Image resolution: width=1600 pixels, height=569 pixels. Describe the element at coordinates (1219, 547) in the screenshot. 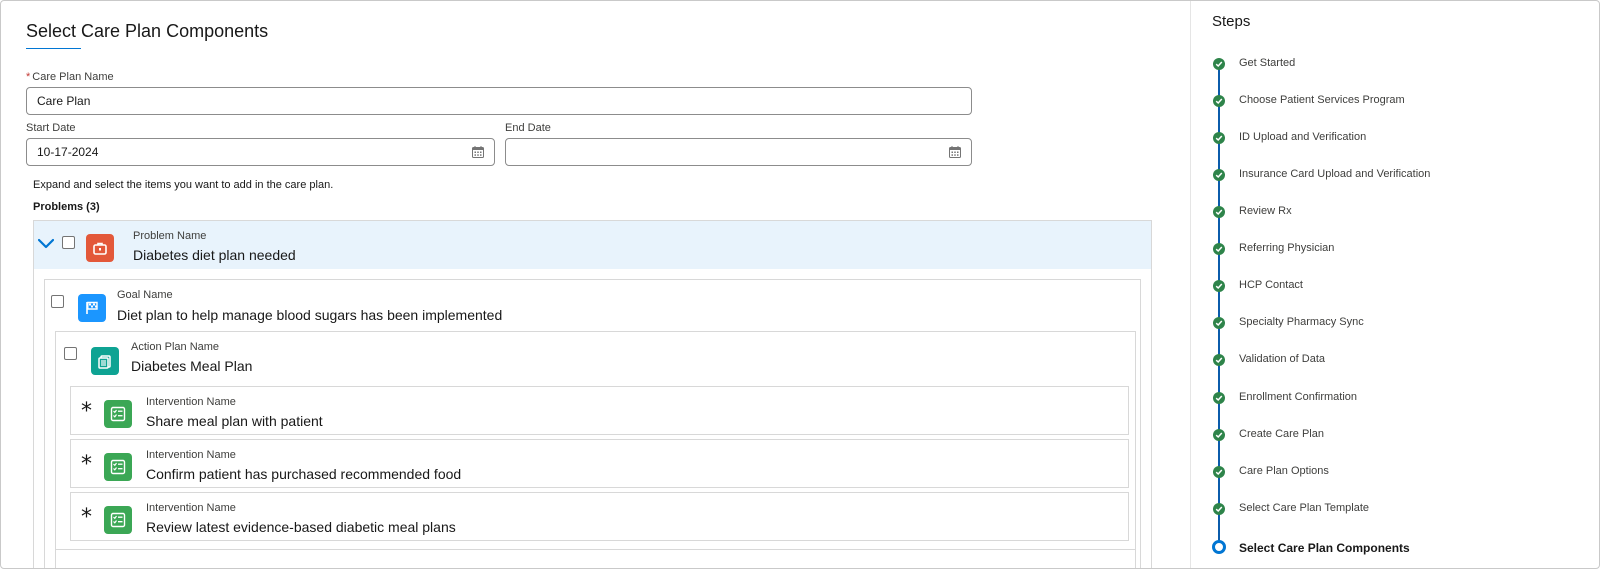

I see `current-step-indicator` at that location.